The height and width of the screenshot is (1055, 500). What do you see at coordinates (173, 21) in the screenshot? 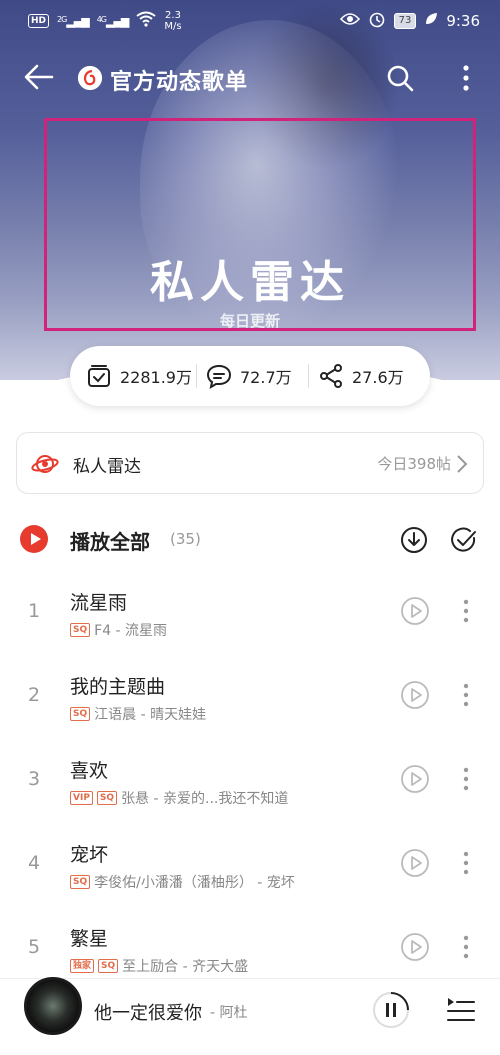
I see `network-speed: 2.3 M/s` at bounding box center [173, 21].